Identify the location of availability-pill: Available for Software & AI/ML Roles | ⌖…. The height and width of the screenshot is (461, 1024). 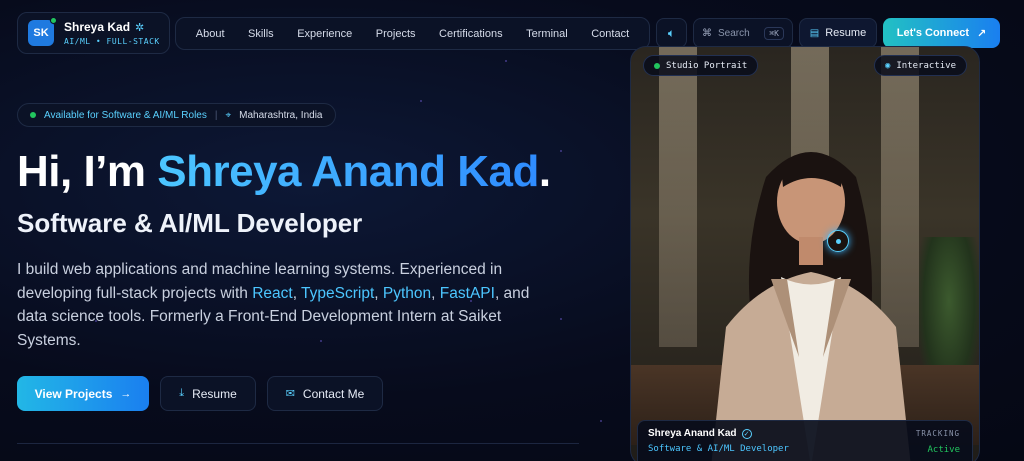
(176, 115).